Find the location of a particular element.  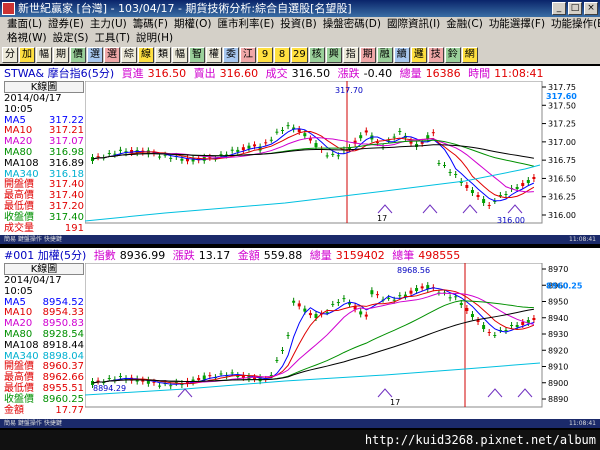

vol-value: 3159402 is located at coordinates (360, 255).